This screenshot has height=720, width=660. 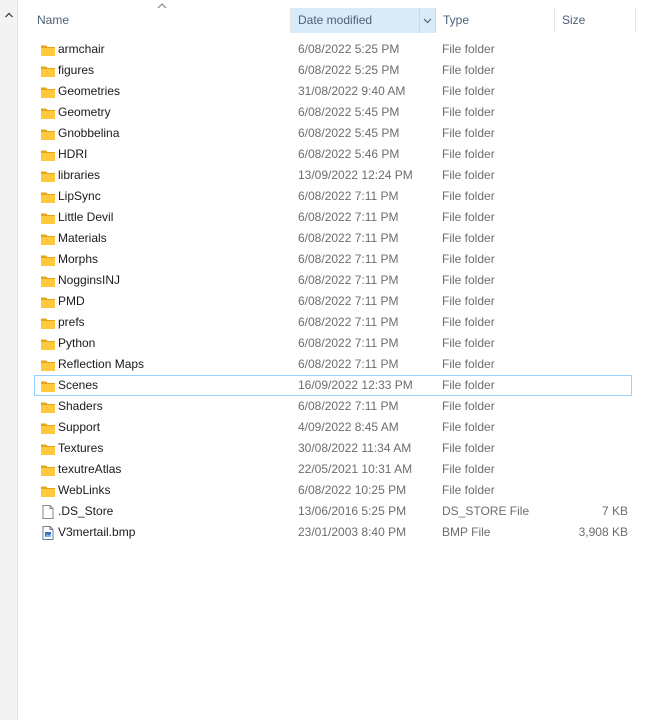 What do you see at coordinates (333, 196) in the screenshot?
I see `table-row: LipSync 6/08/2022 7:11 PM File folder` at bounding box center [333, 196].